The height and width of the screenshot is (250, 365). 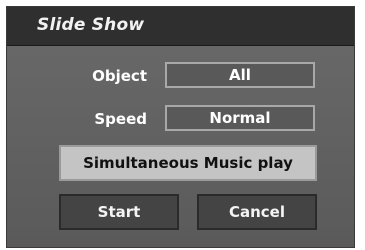 What do you see at coordinates (188, 163) in the screenshot?
I see `simultaneous-music-play-button: Simultaneous Music play` at bounding box center [188, 163].